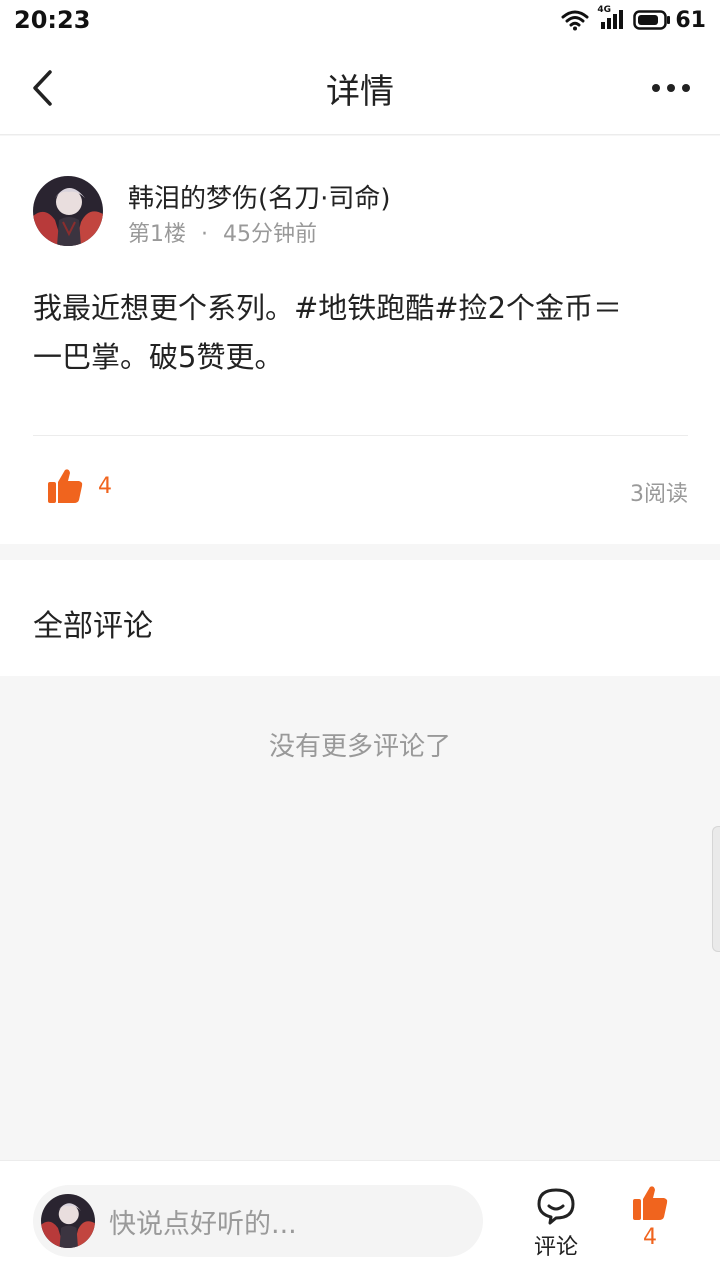  I want to click on author-name: 韩泪的梦伤(名刀·司命), so click(259, 196).